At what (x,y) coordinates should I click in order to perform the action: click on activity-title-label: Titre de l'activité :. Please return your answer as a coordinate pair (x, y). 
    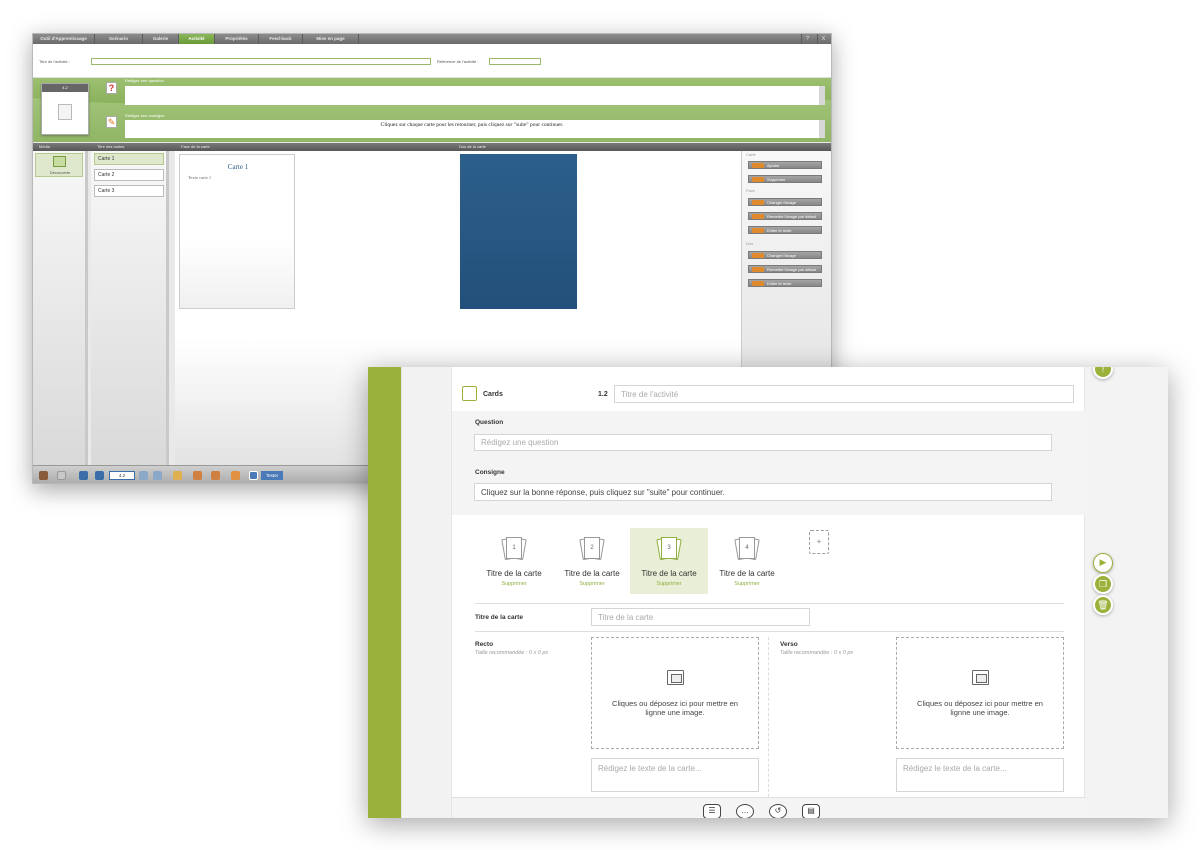
    Looking at the image, I should click on (54, 61).